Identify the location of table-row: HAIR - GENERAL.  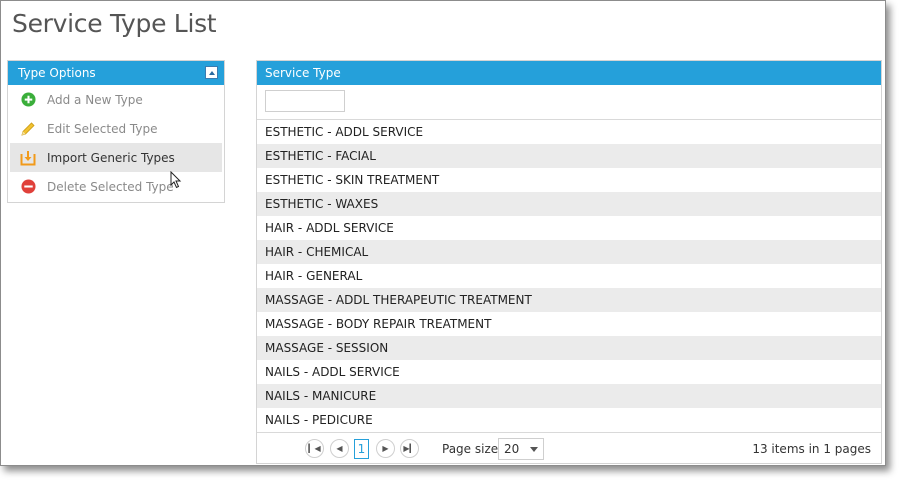
(569, 276).